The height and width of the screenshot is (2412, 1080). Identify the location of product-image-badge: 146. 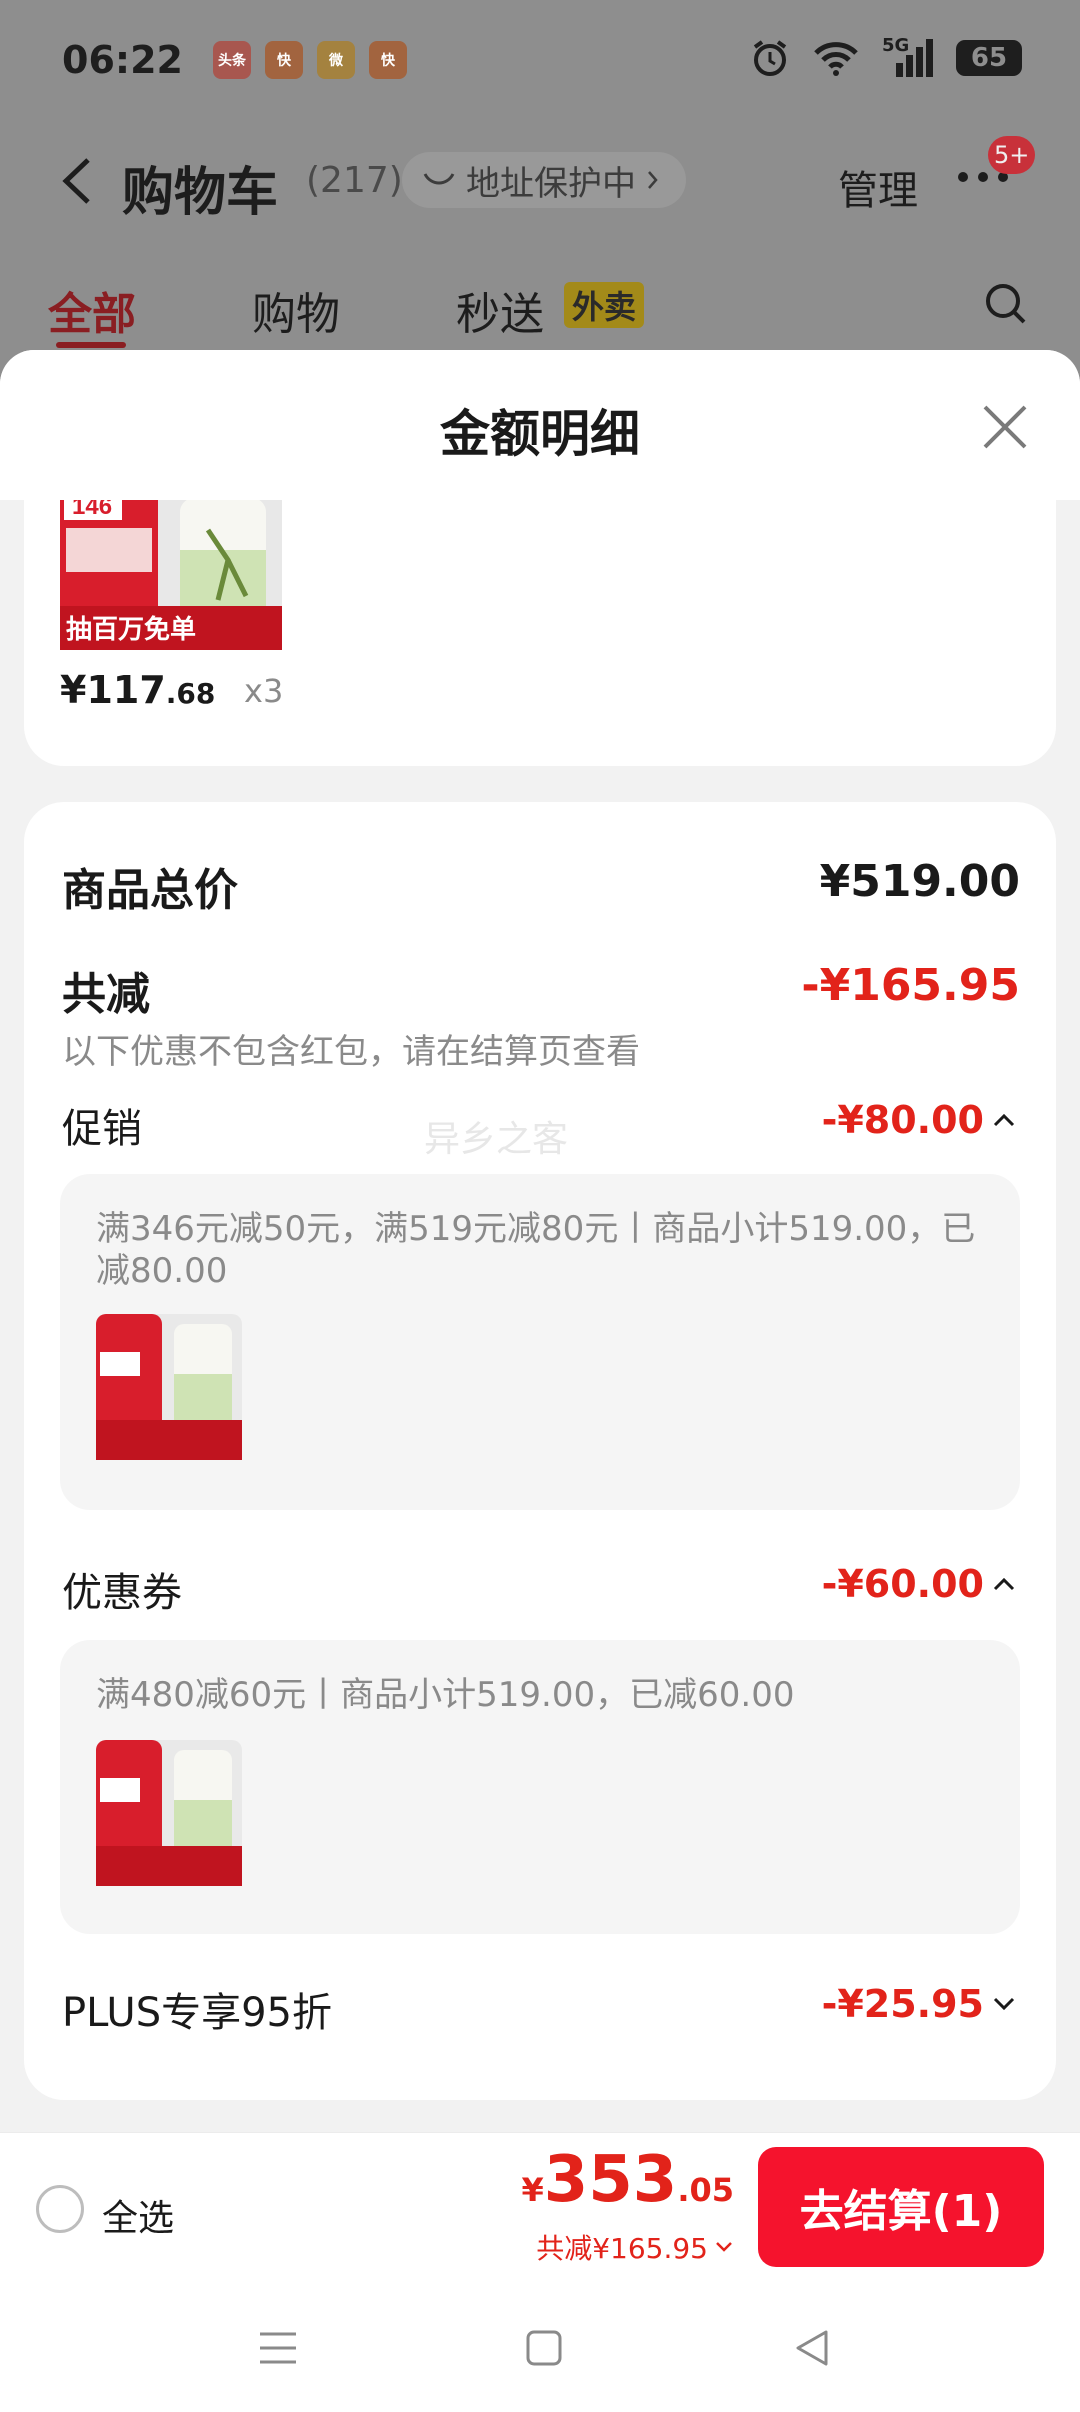
(92, 510).